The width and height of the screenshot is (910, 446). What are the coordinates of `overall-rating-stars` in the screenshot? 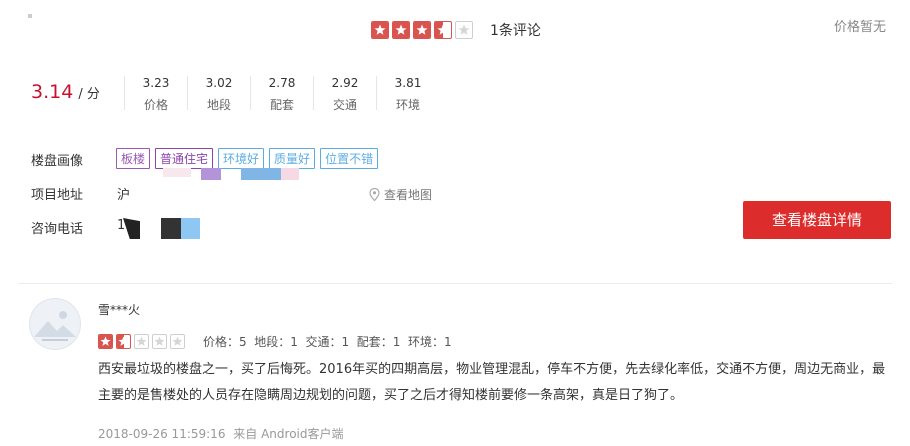 It's located at (422, 30).